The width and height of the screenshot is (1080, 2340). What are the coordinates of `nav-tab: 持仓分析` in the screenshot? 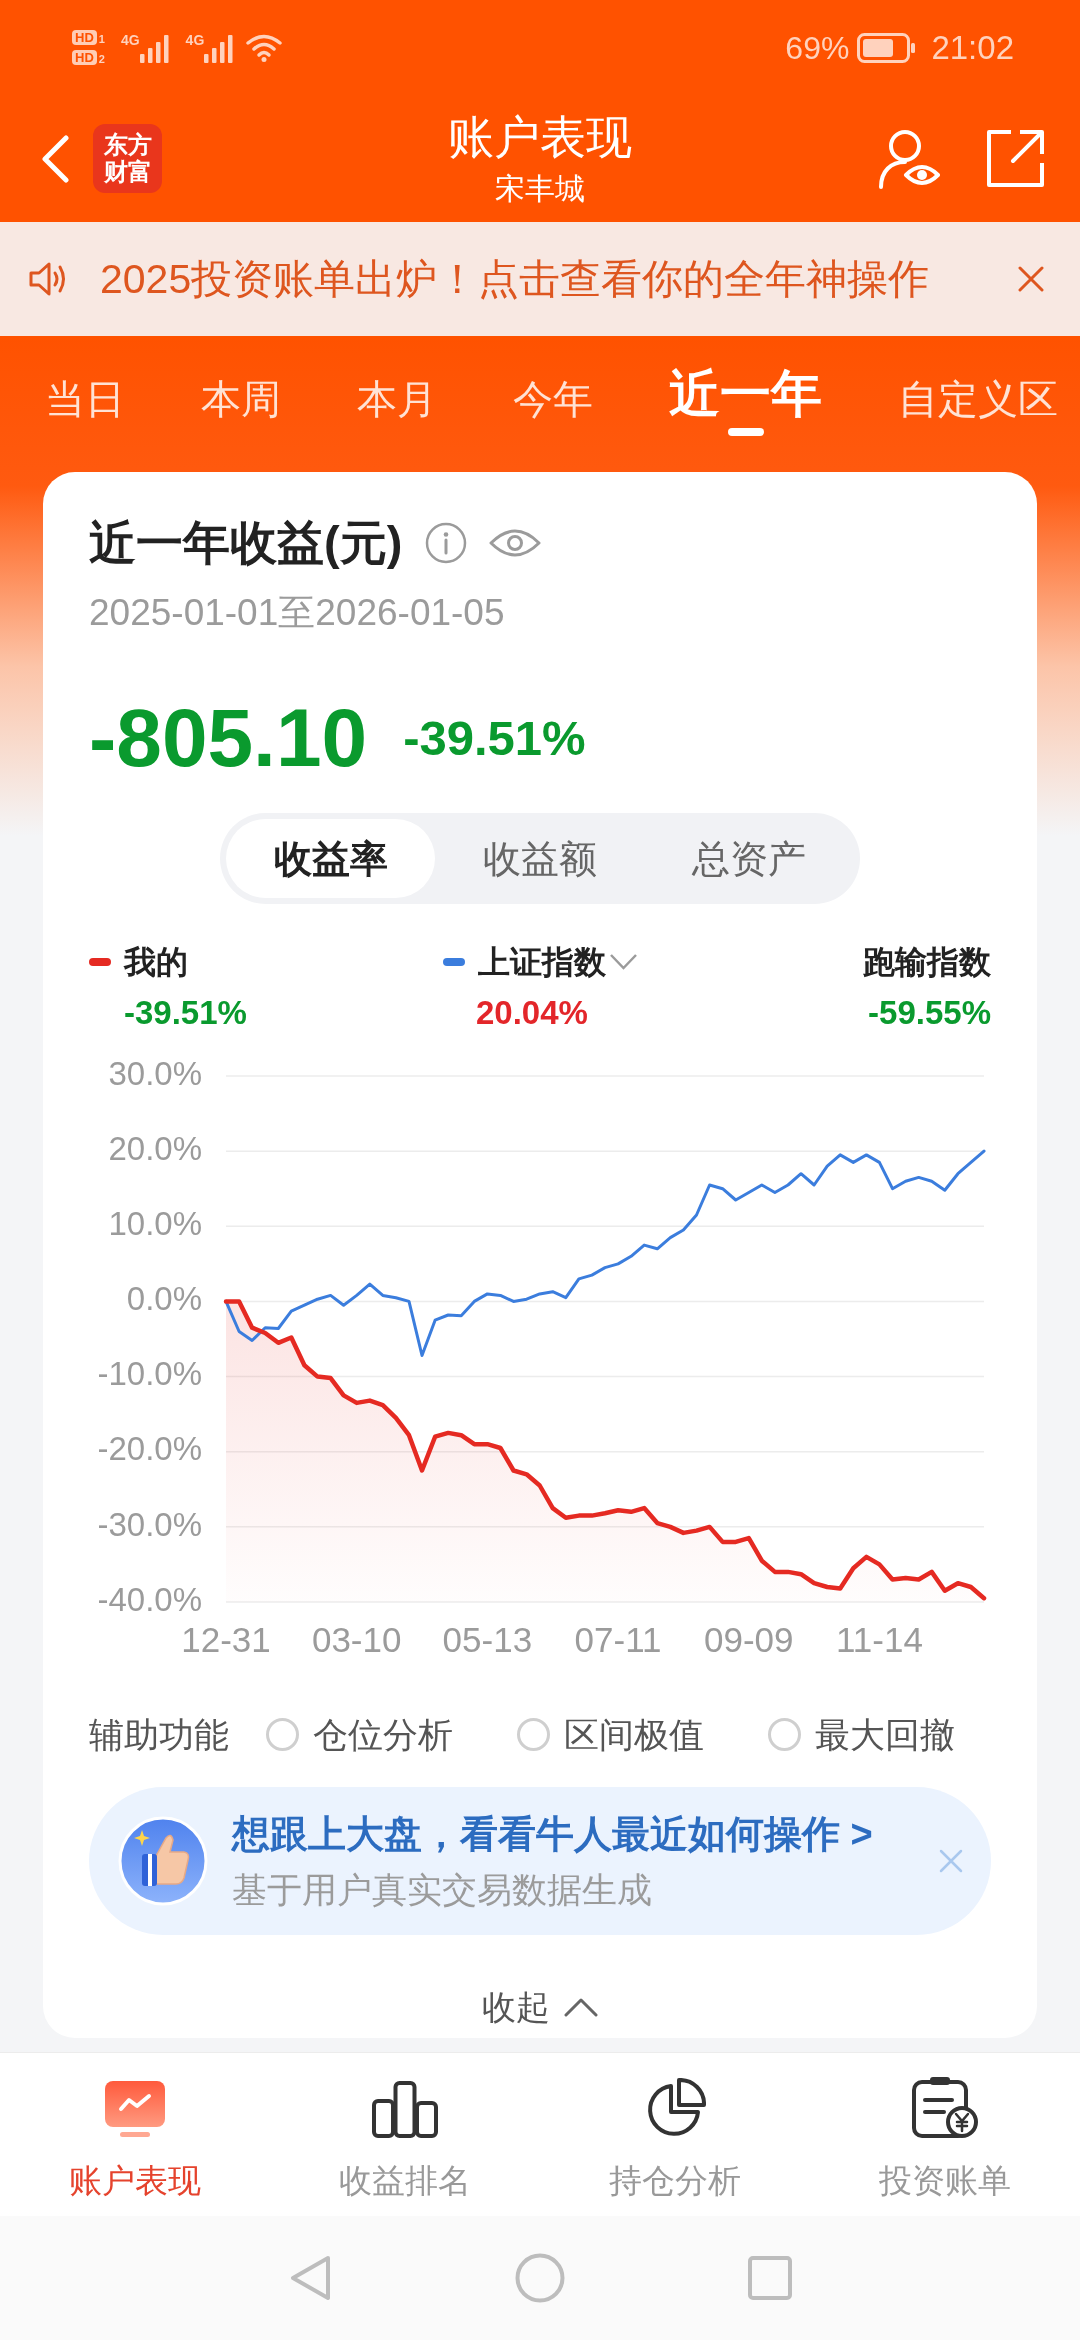 It's located at (675, 2134).